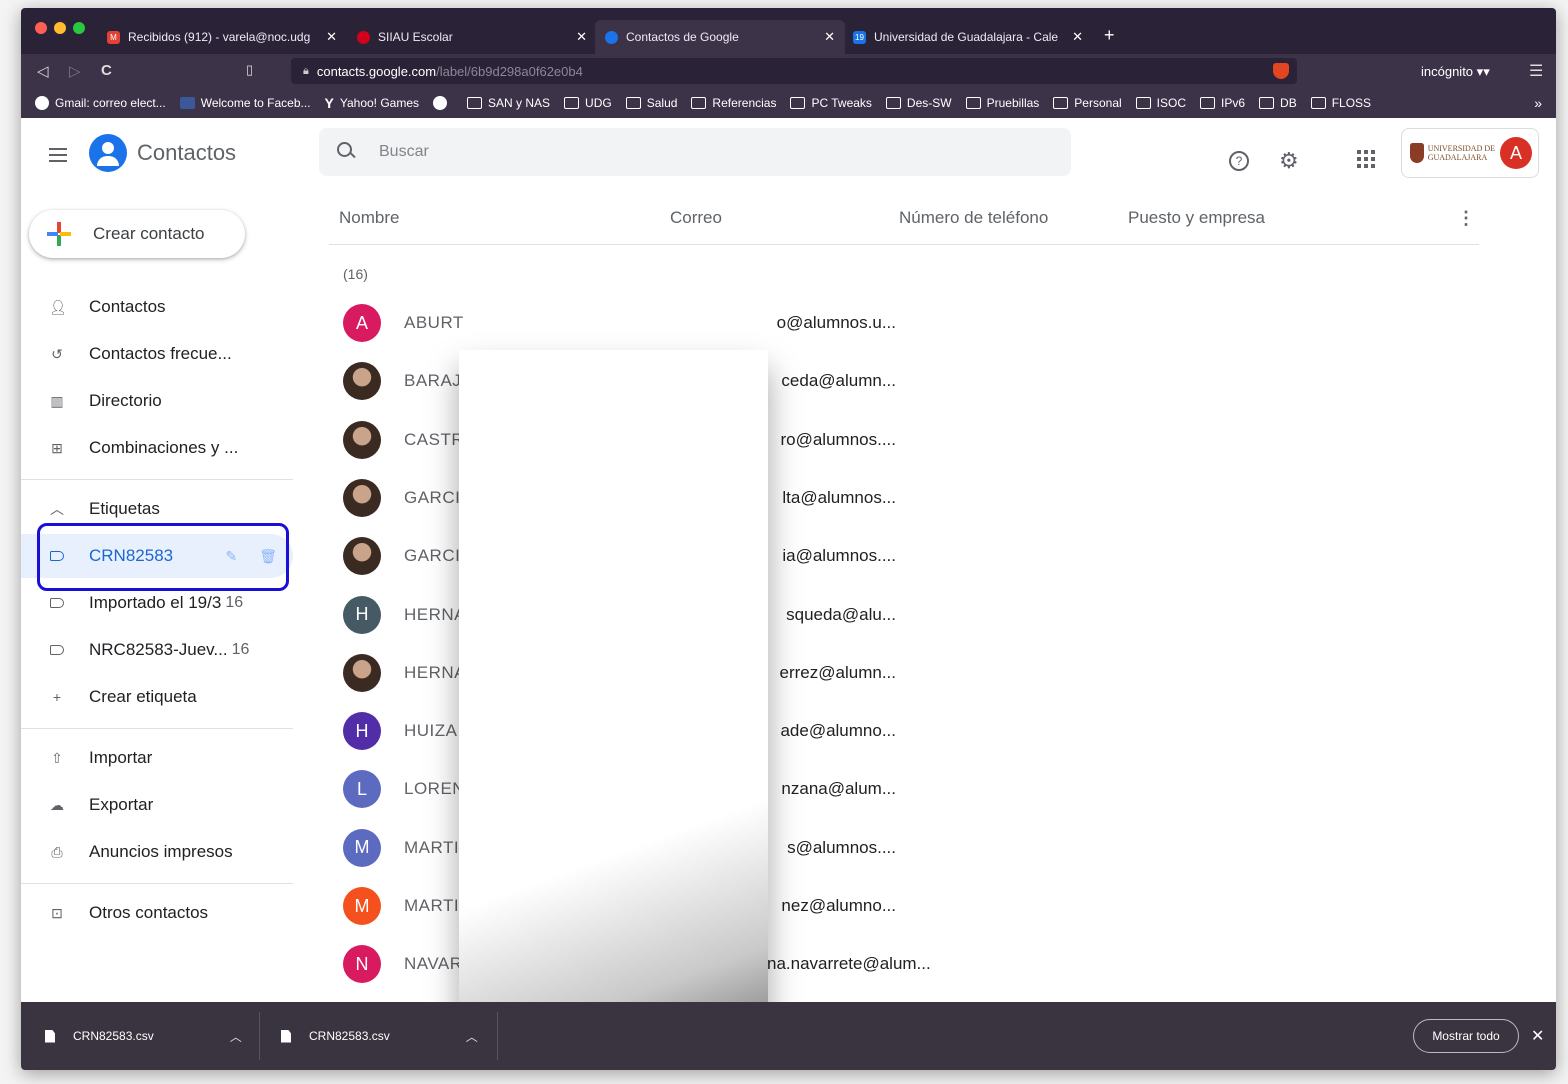 Image resolution: width=1568 pixels, height=1084 pixels. I want to click on incognito-indicator: incógnito ▾▾, so click(1455, 72).